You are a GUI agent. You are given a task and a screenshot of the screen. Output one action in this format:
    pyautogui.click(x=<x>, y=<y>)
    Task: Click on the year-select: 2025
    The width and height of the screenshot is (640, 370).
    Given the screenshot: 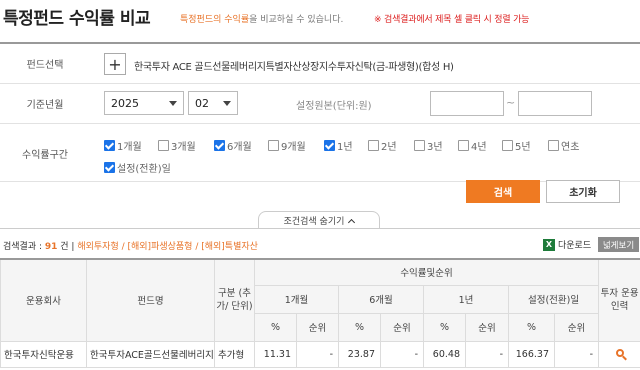 What is the action you would take?
    pyautogui.click(x=144, y=103)
    